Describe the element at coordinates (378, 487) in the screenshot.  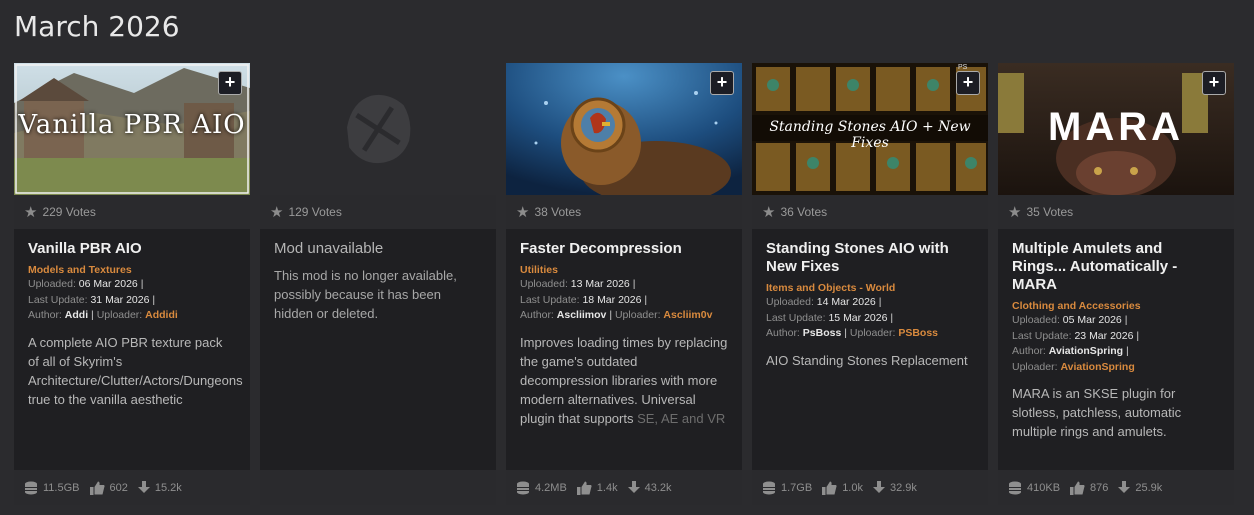
I see `mod-stats` at that location.